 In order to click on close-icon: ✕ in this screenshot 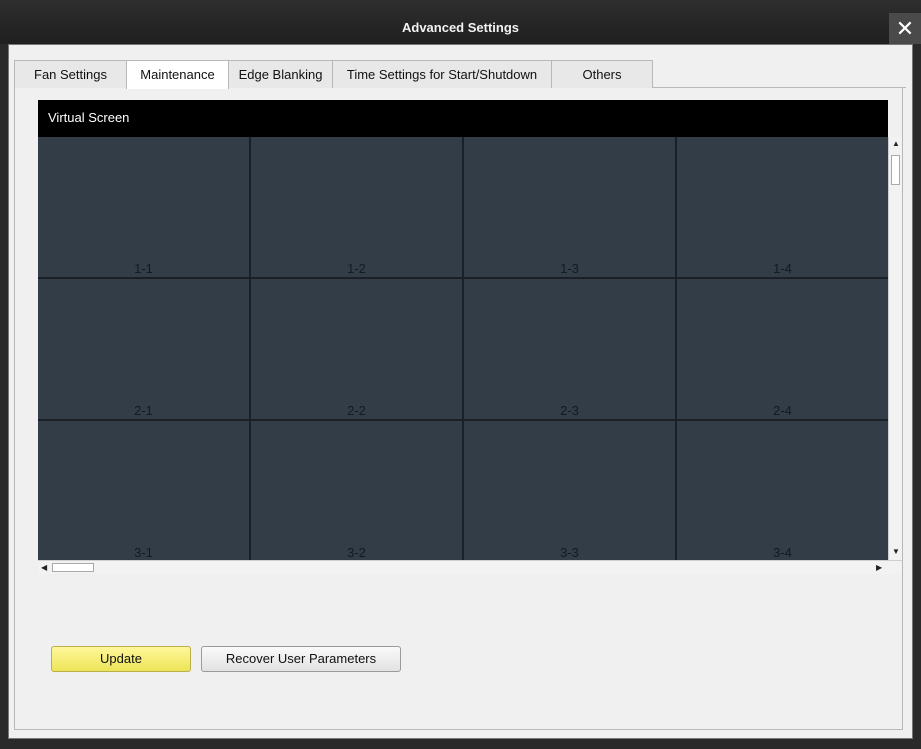, I will do `click(905, 28)`.